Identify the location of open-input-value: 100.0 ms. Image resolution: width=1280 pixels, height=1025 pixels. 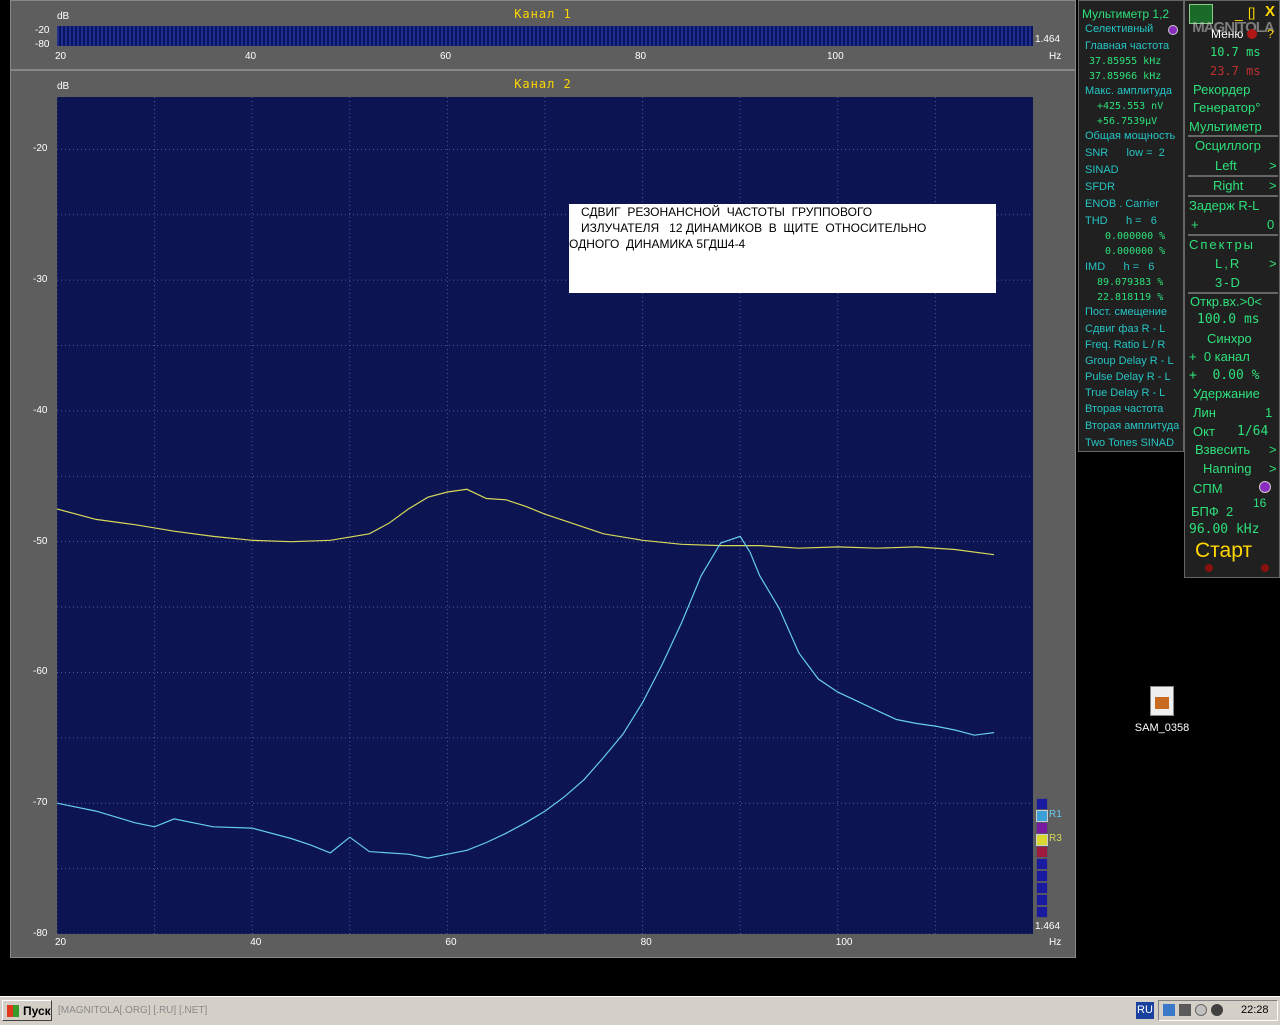
(1228, 319).